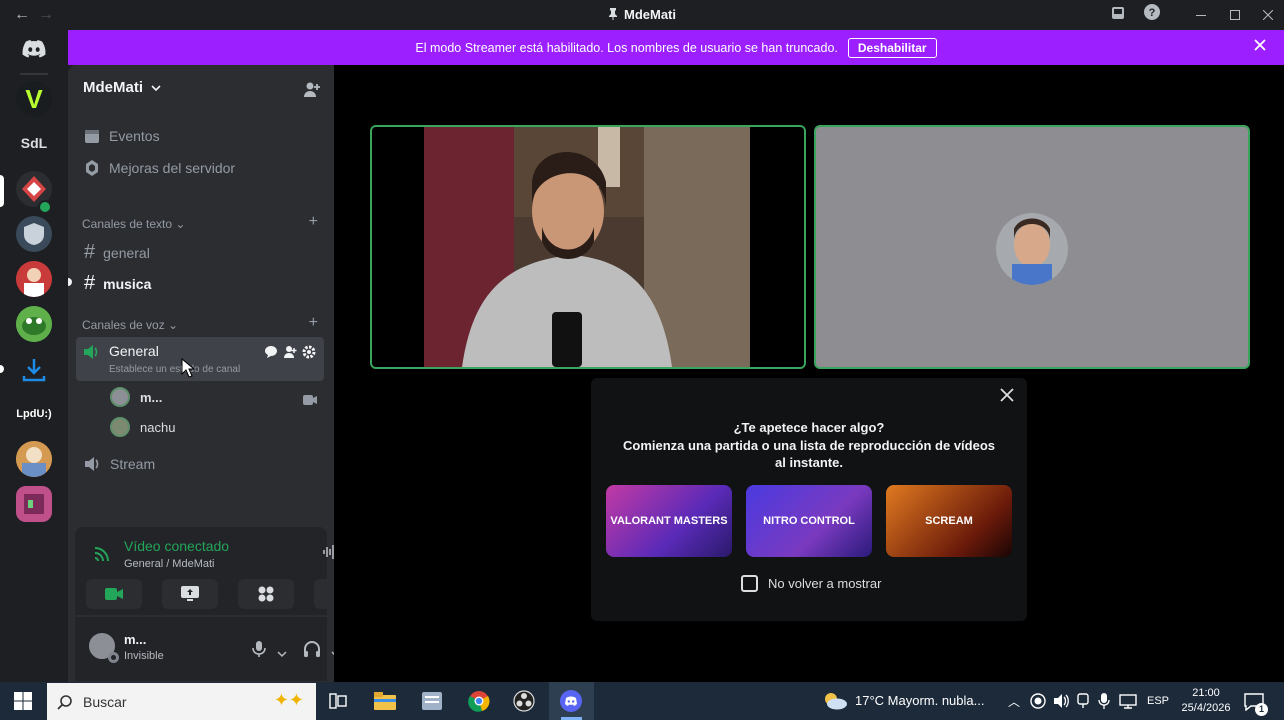 The height and width of the screenshot is (720, 1284). What do you see at coordinates (1118, 15) in the screenshot?
I see `inbox-icon` at bounding box center [1118, 15].